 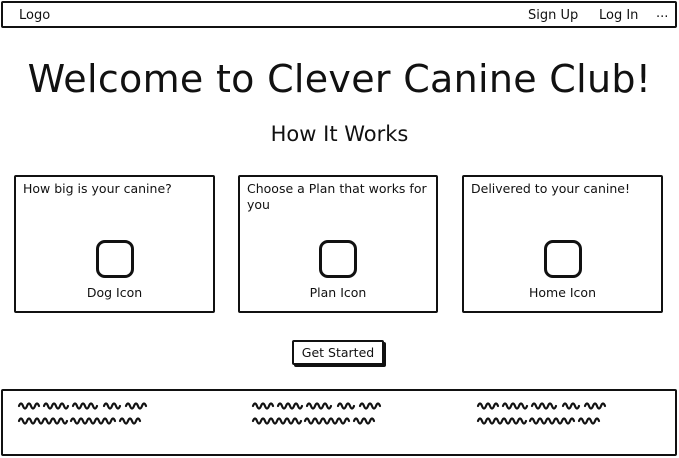 I want to click on step-card-text: Choose a Plan that works for you, so click(x=337, y=196).